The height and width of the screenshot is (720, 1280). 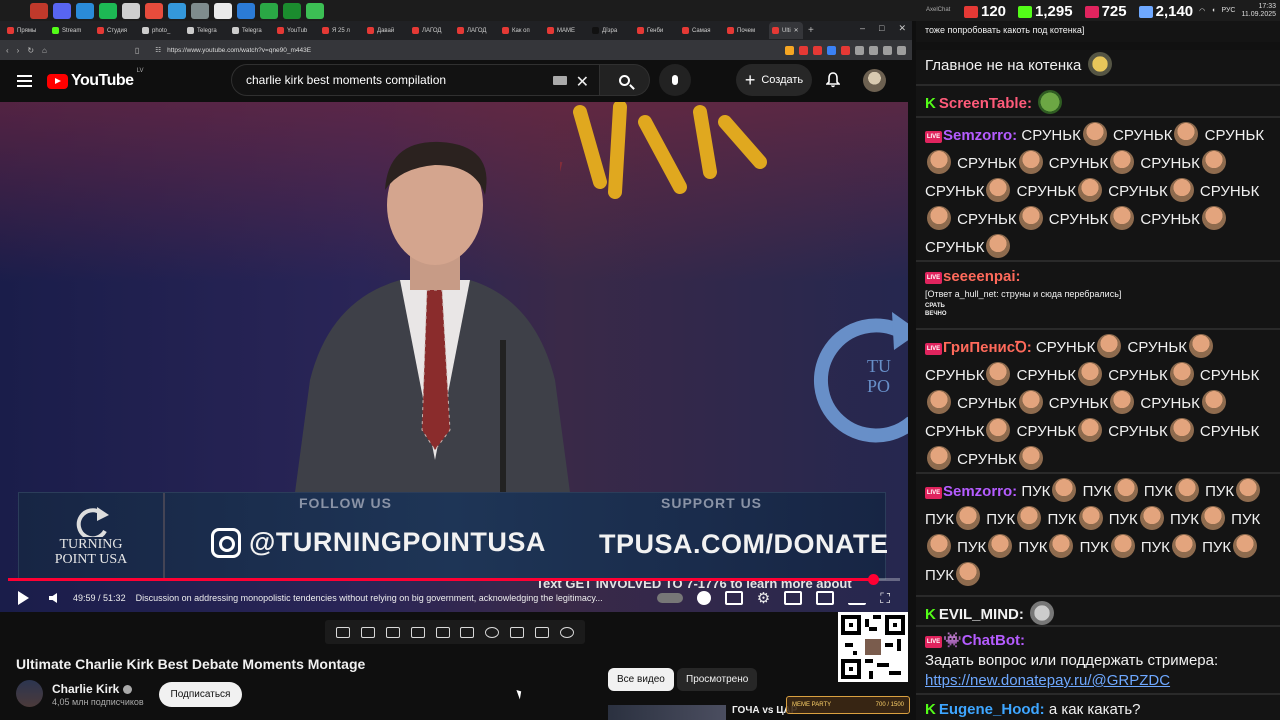 I want to click on browser-tab: Stream, so click(x=71, y=30).